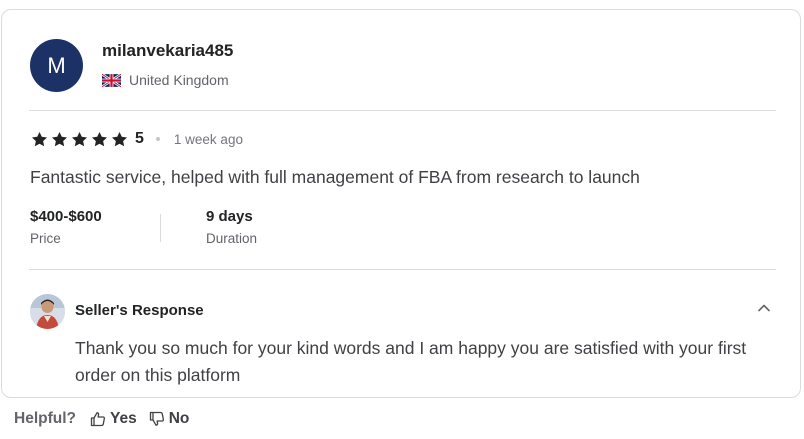  What do you see at coordinates (66, 216) in the screenshot?
I see `price-value: $400-$600` at bounding box center [66, 216].